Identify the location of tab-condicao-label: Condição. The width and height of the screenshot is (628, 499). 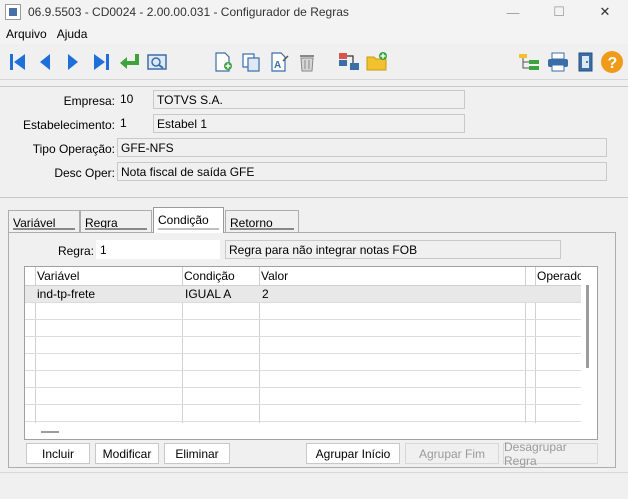
(183, 220).